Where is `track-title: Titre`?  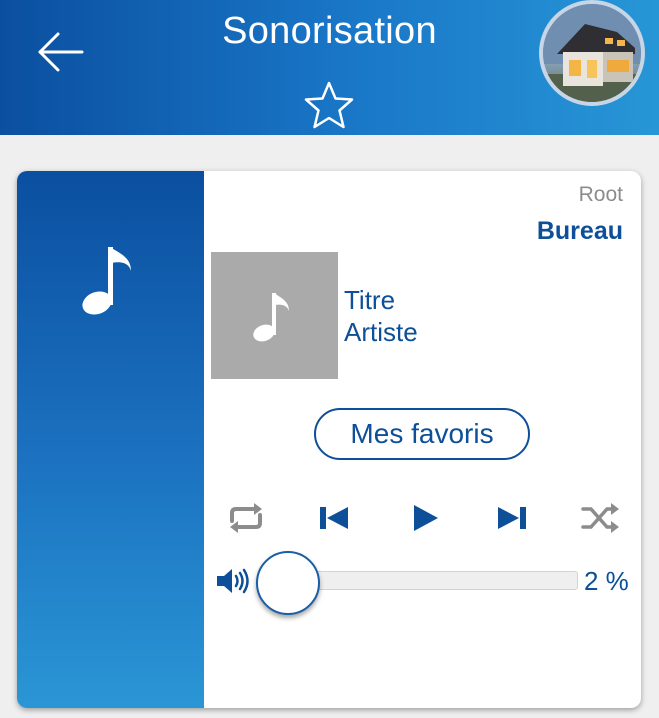
track-title: Titre is located at coordinates (370, 300).